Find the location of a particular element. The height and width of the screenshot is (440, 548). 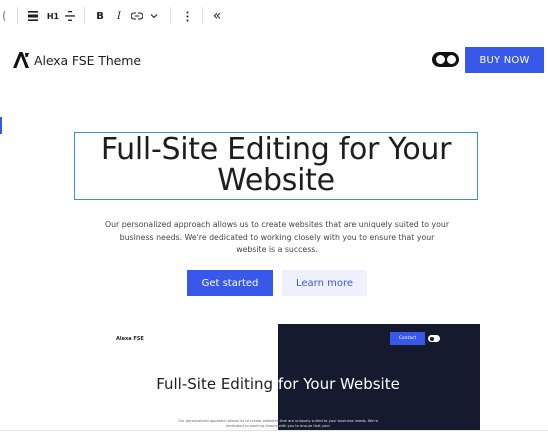

link-glyph is located at coordinates (137, 16).